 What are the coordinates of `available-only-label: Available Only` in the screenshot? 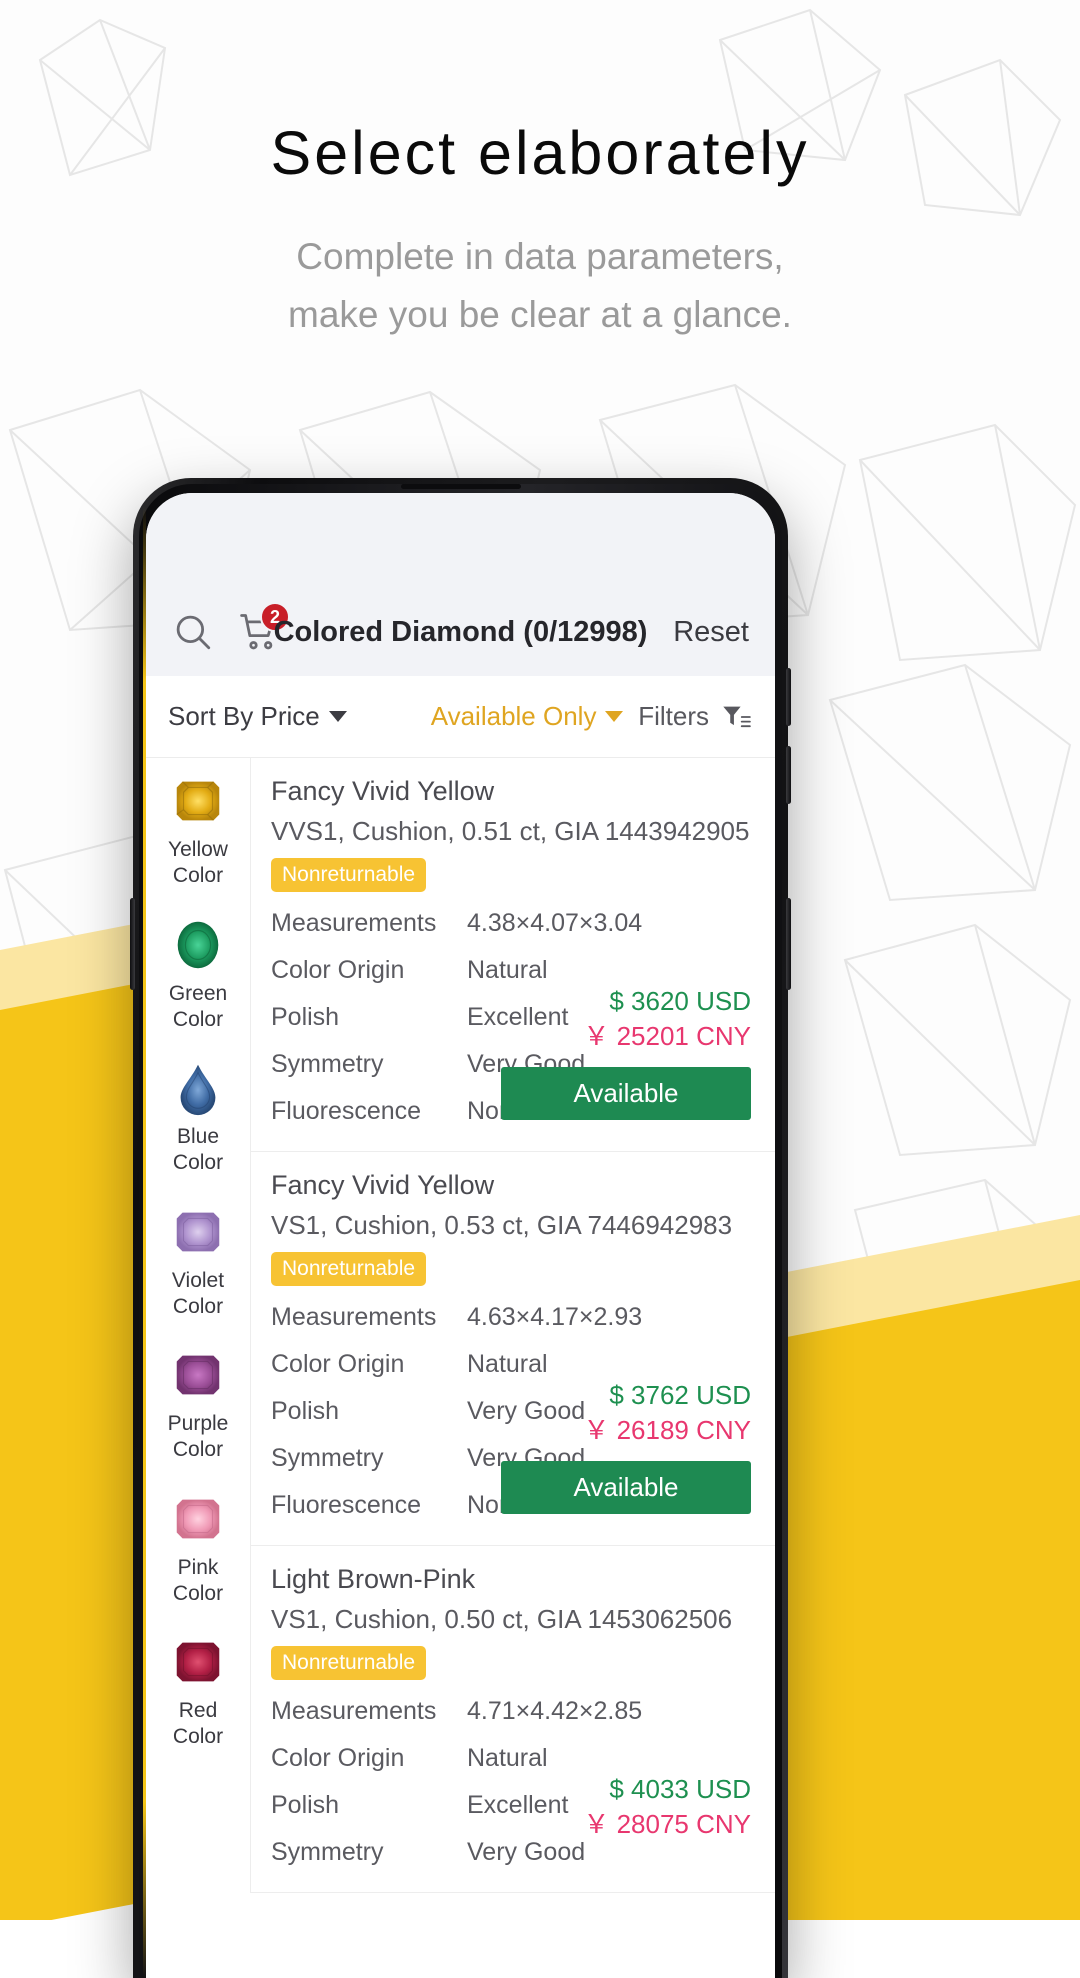 It's located at (513, 716).